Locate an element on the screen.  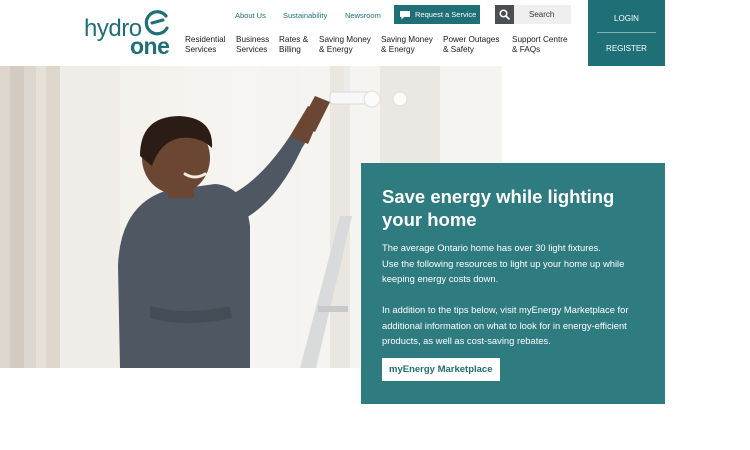
nav-saving-money-energy-1: Saving Money & Energy is located at coordinates (345, 45).